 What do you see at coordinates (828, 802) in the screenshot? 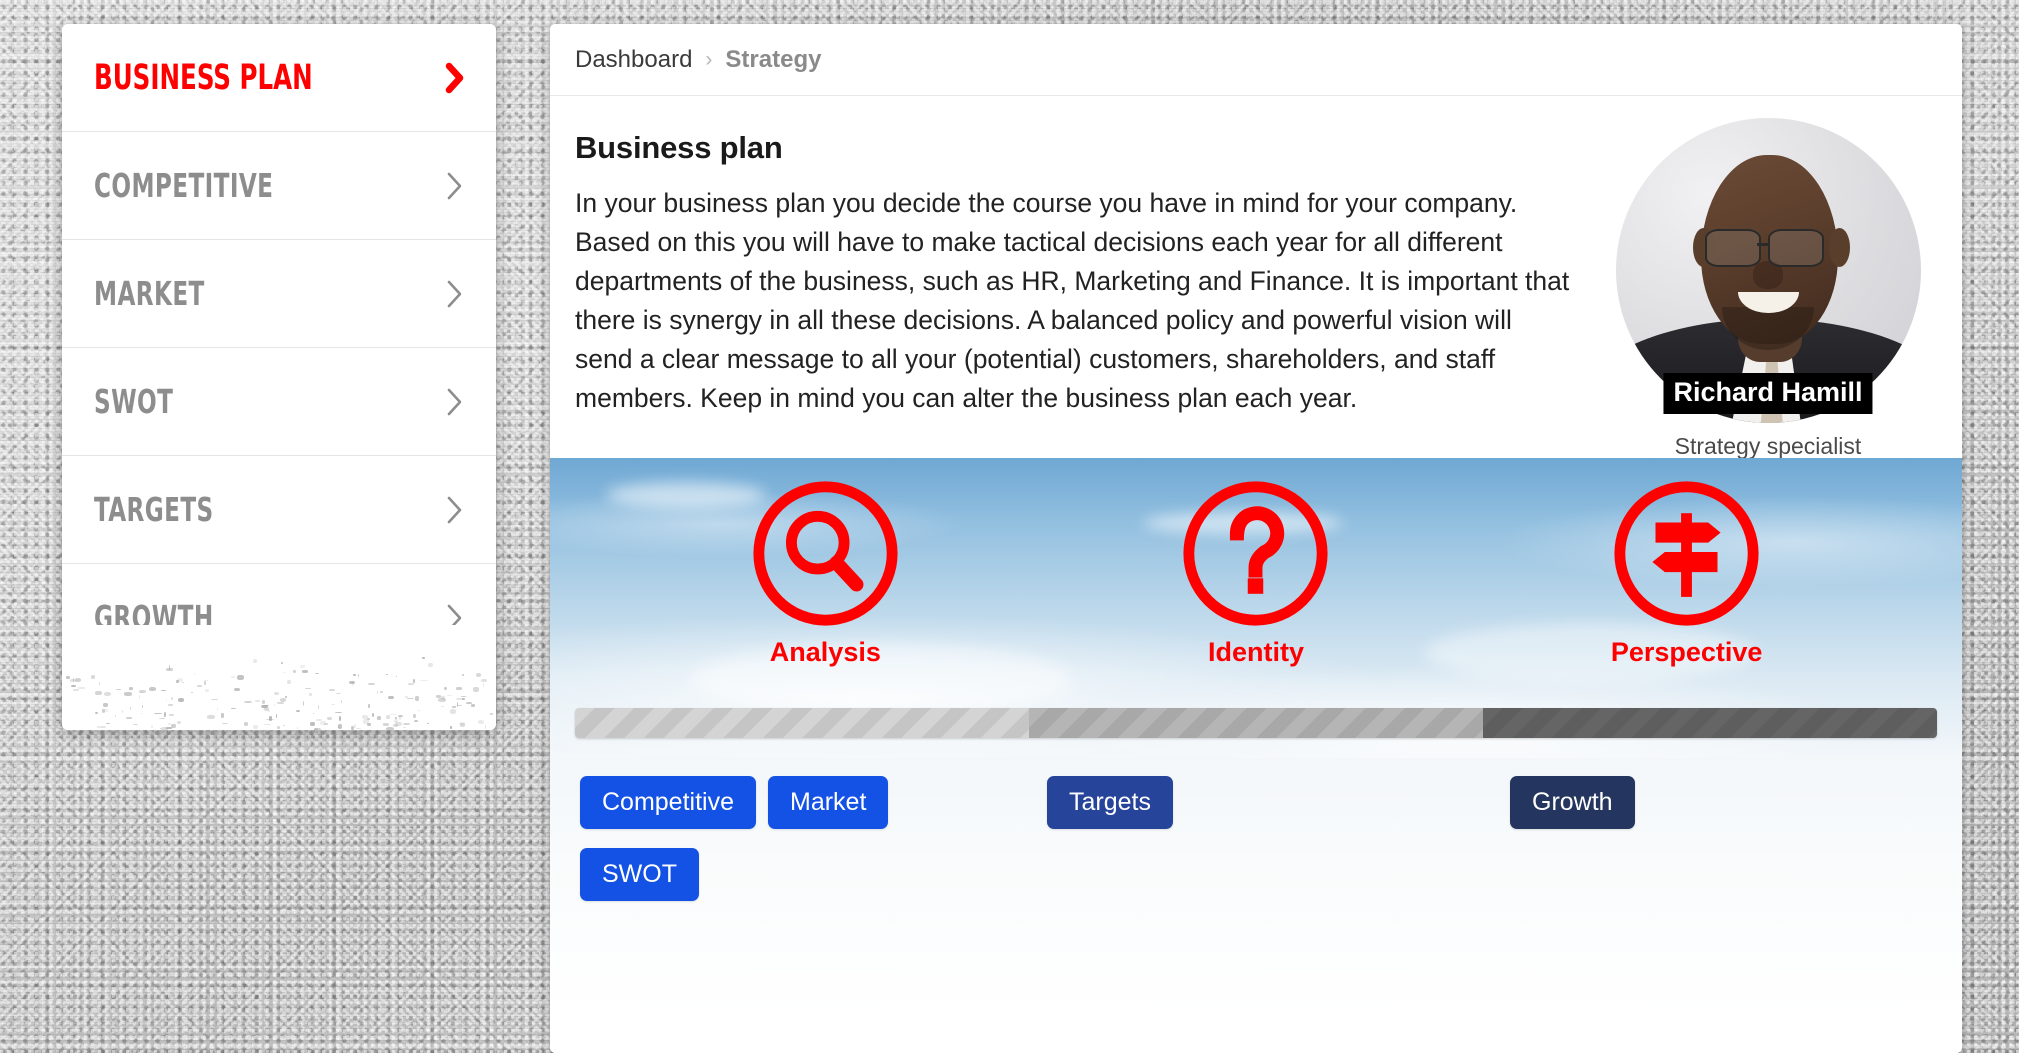
I see `tag-button-market: Market` at bounding box center [828, 802].